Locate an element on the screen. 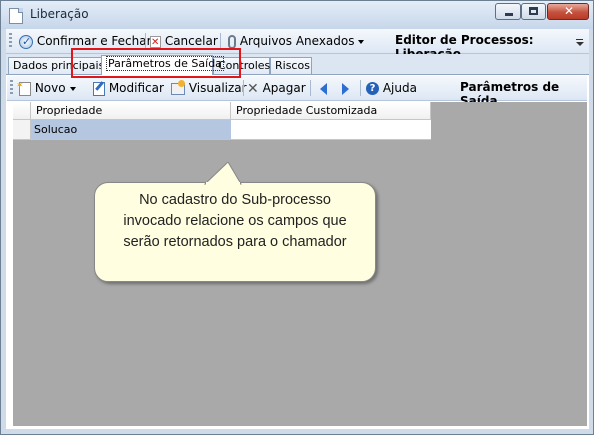 The image size is (594, 435). cancel-icon is located at coordinates (155, 43).